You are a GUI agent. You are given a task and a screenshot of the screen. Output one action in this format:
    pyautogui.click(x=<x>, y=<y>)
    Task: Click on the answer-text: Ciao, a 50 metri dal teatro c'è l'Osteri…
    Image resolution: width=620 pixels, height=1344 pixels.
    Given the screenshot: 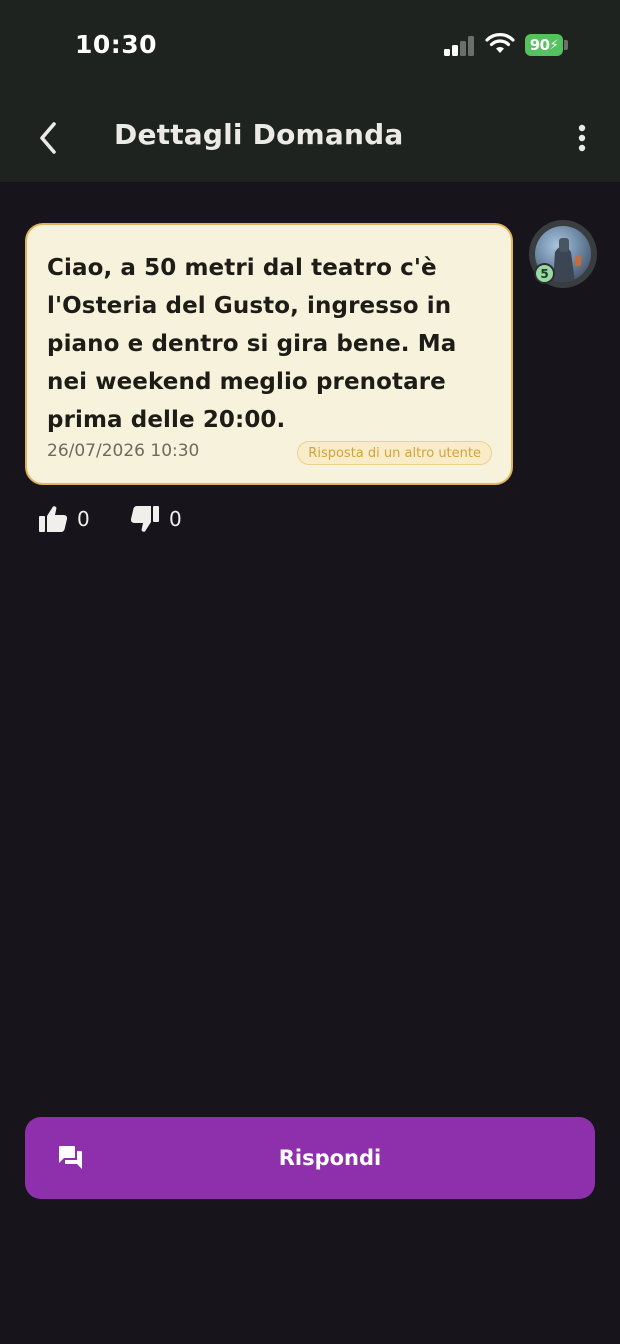 What is the action you would take?
    pyautogui.click(x=252, y=344)
    